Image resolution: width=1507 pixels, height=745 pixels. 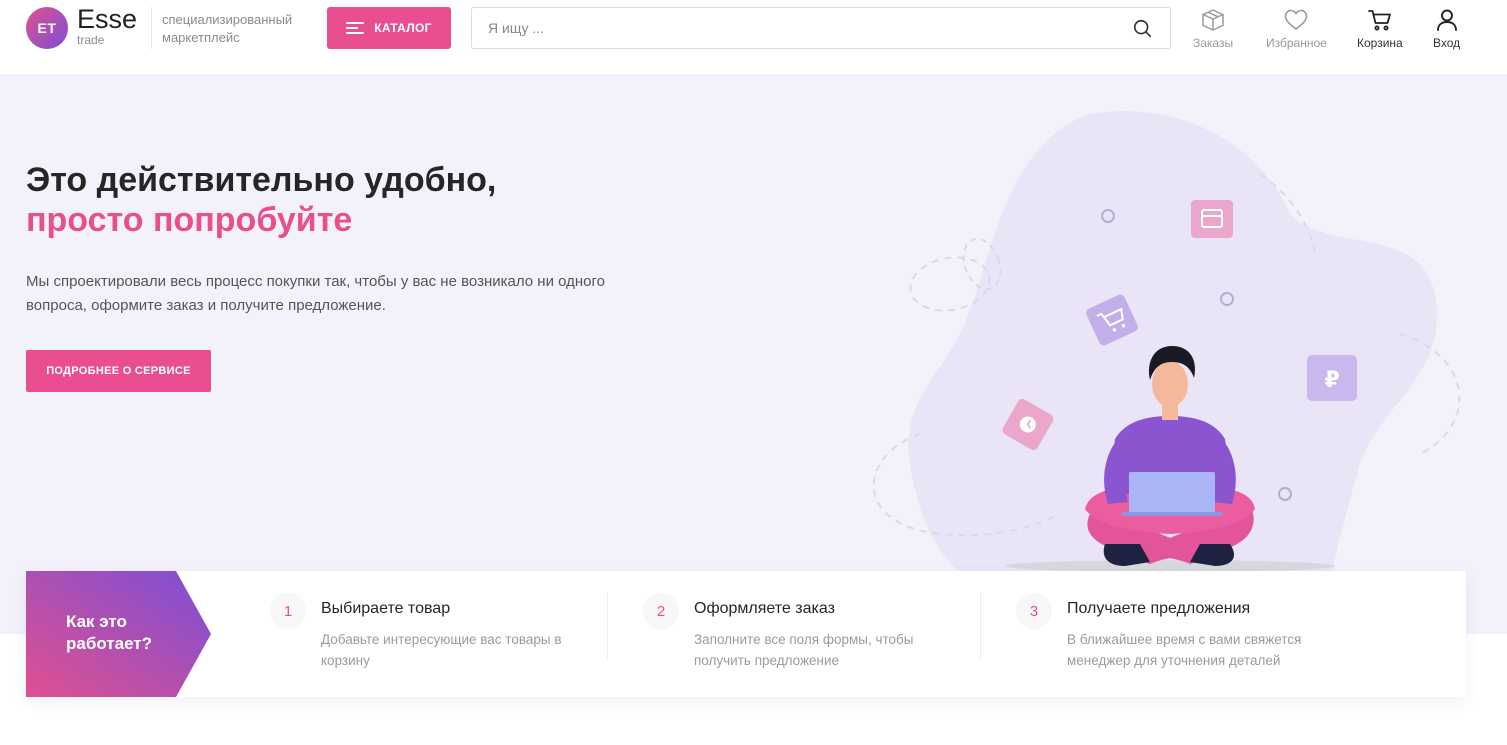 I want to click on step-title: Оформляете заказ, so click(x=764, y=608).